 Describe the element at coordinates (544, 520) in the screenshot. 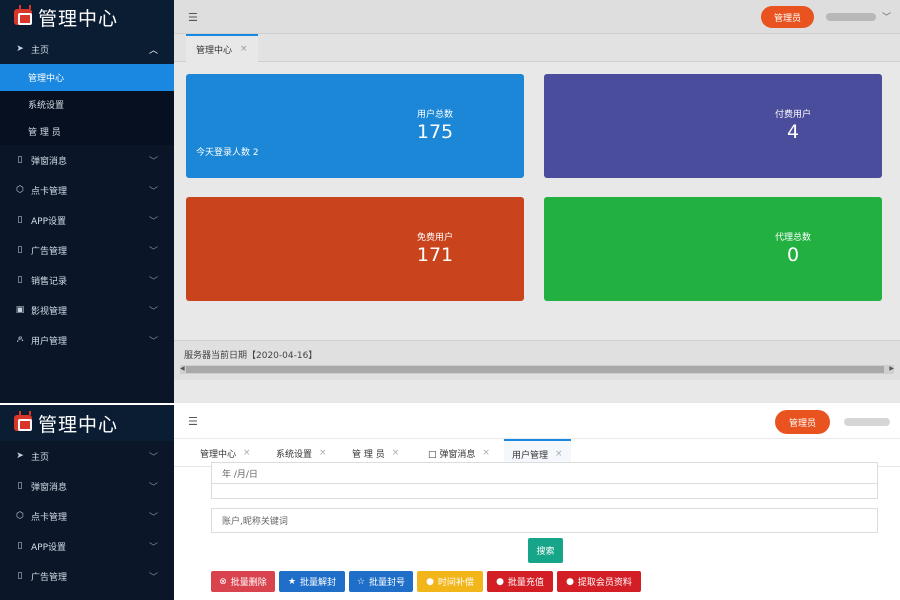

I see `keyword-input: 账户,昵称关键词` at that location.